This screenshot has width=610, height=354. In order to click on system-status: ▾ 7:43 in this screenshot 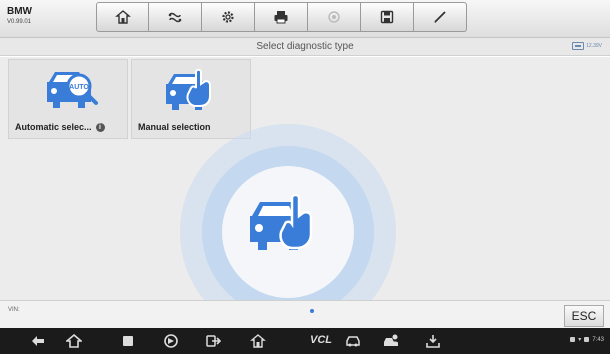, I will do `click(587, 339)`.